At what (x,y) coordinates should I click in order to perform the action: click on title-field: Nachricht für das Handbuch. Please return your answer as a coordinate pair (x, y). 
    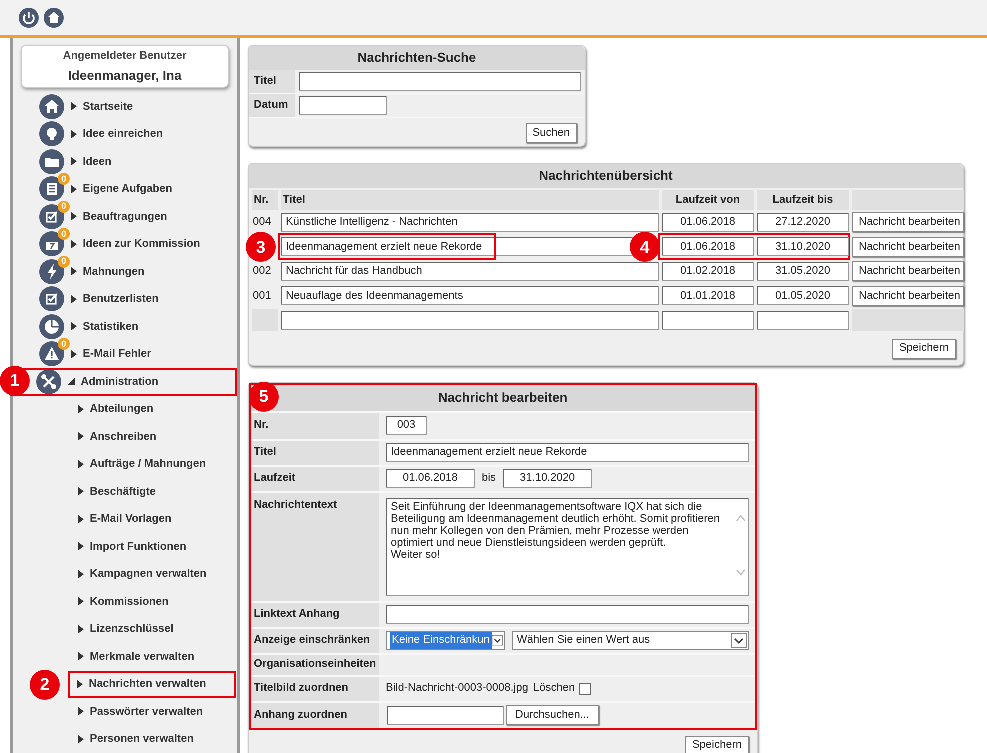
    Looking at the image, I should click on (470, 271).